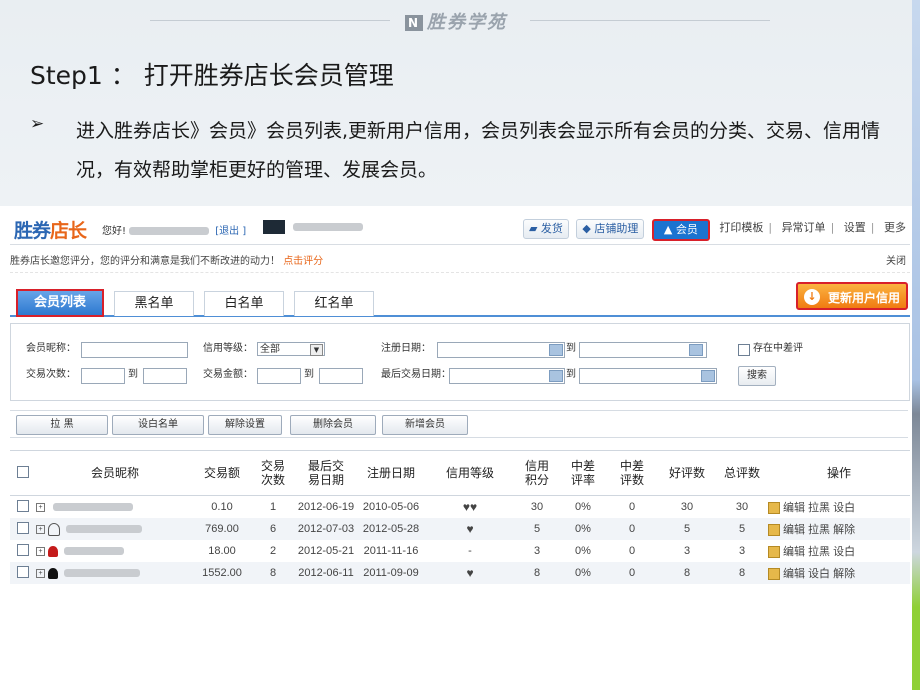  What do you see at coordinates (680, 230) in the screenshot?
I see `nav-member-button: ▲ 会员` at bounding box center [680, 230].